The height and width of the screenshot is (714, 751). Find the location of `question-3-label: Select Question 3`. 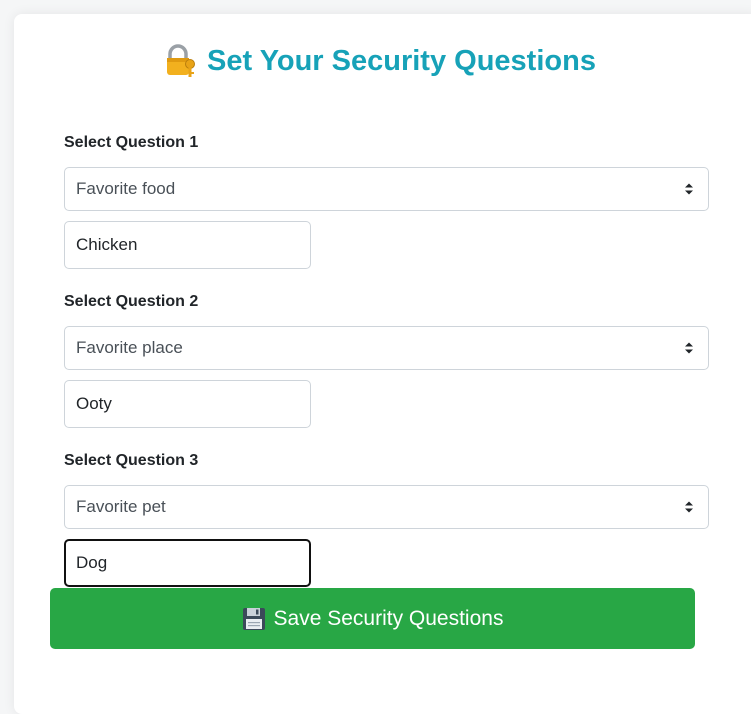

question-3-label: Select Question 3 is located at coordinates (131, 460).